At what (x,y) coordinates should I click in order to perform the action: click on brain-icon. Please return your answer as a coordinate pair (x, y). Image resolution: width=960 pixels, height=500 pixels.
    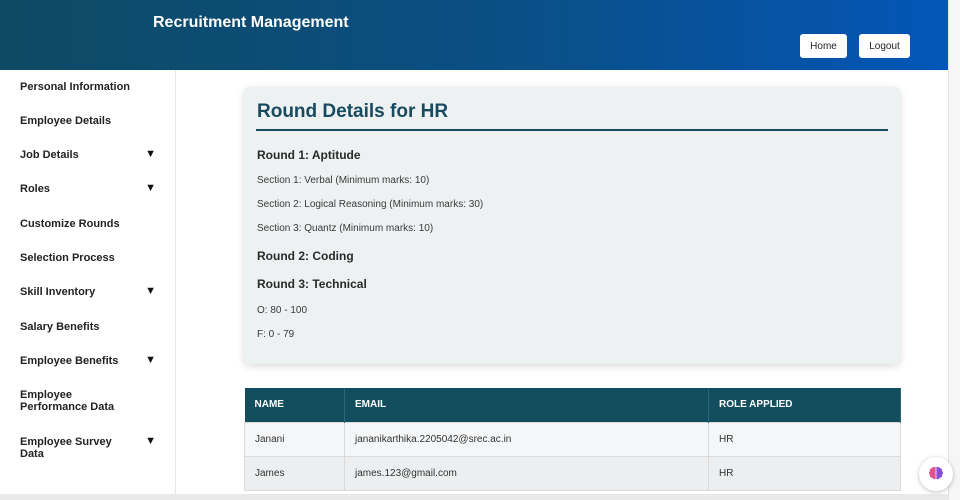
    Looking at the image, I should click on (936, 473).